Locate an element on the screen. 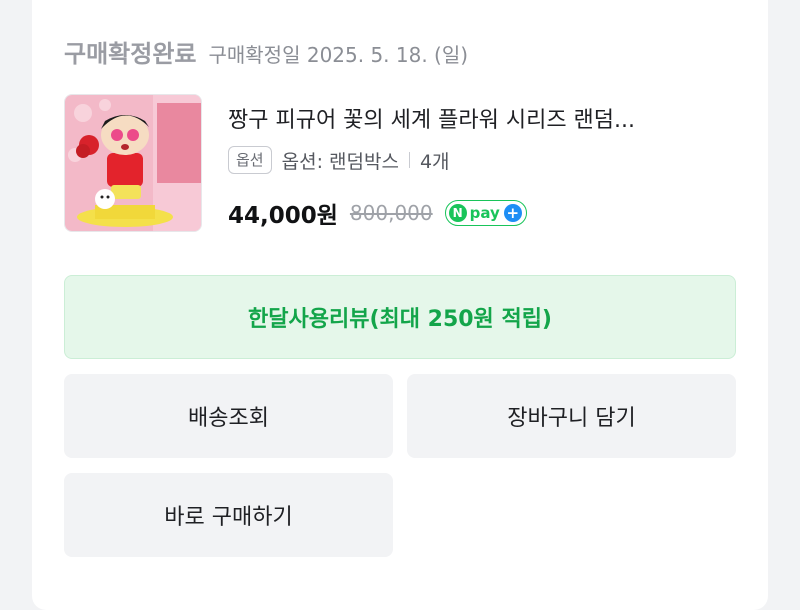  order-status-row: 구매확정완료 구매확정일 2025. 5. 18. (일) is located at coordinates (266, 51).